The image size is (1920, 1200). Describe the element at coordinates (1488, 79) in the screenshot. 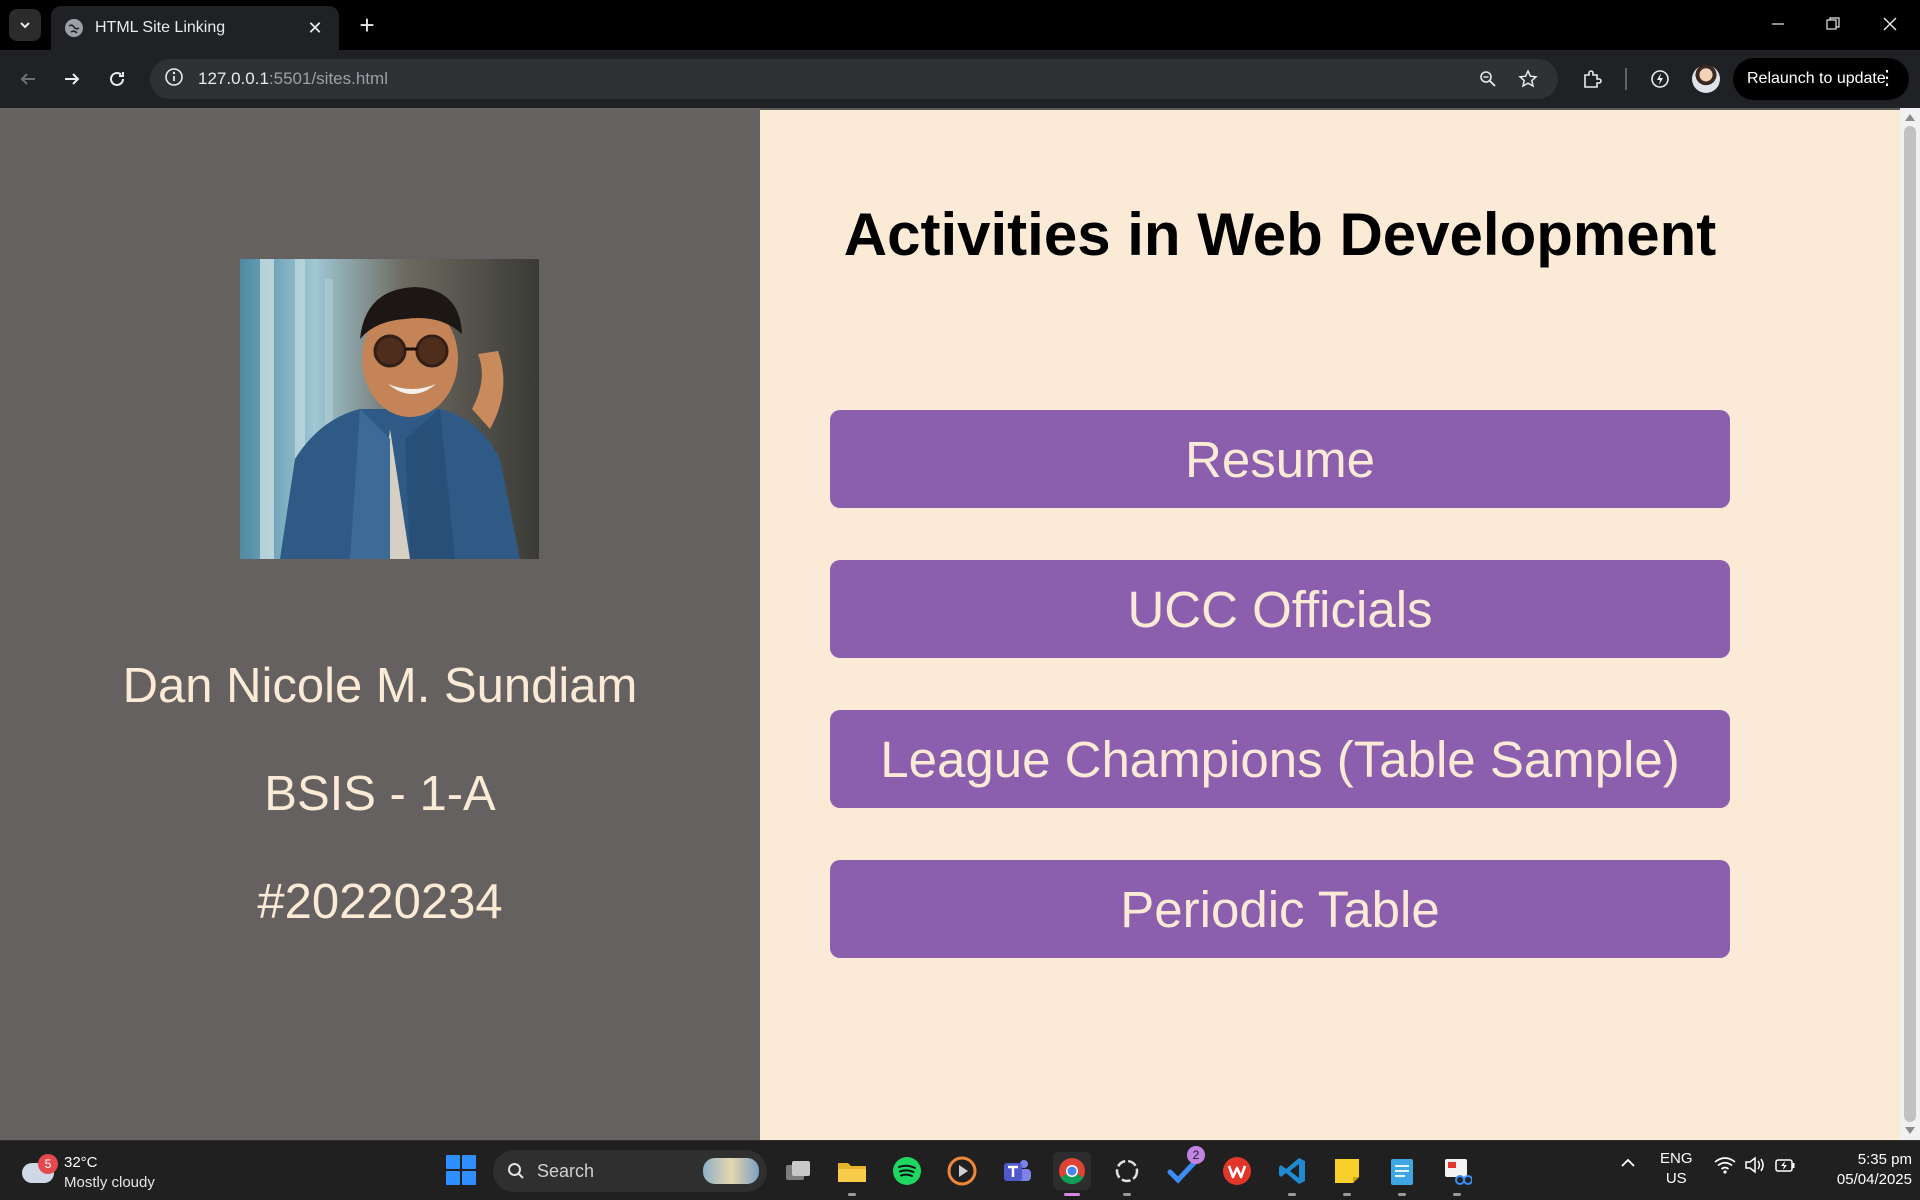

I see `zoom-icon` at that location.